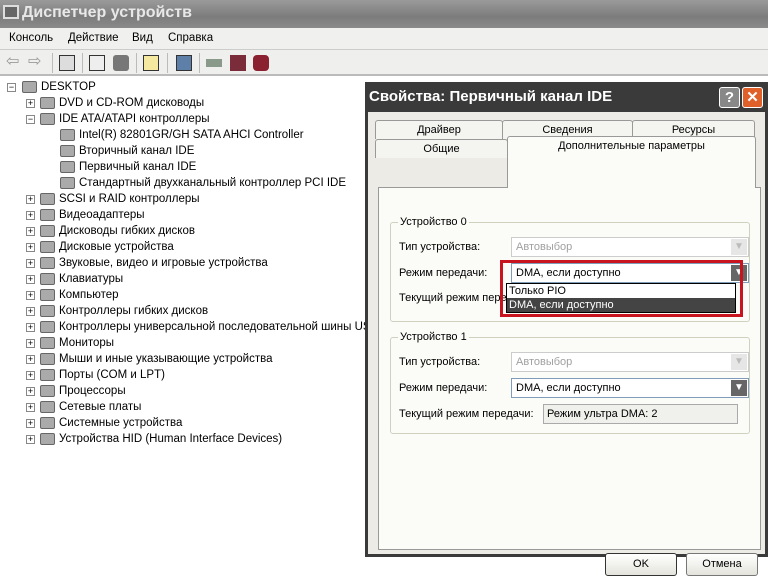  Describe the element at coordinates (125, 119) in the screenshot. I see `tree-item: IDE ATA/ATAPI контроллеры` at that location.